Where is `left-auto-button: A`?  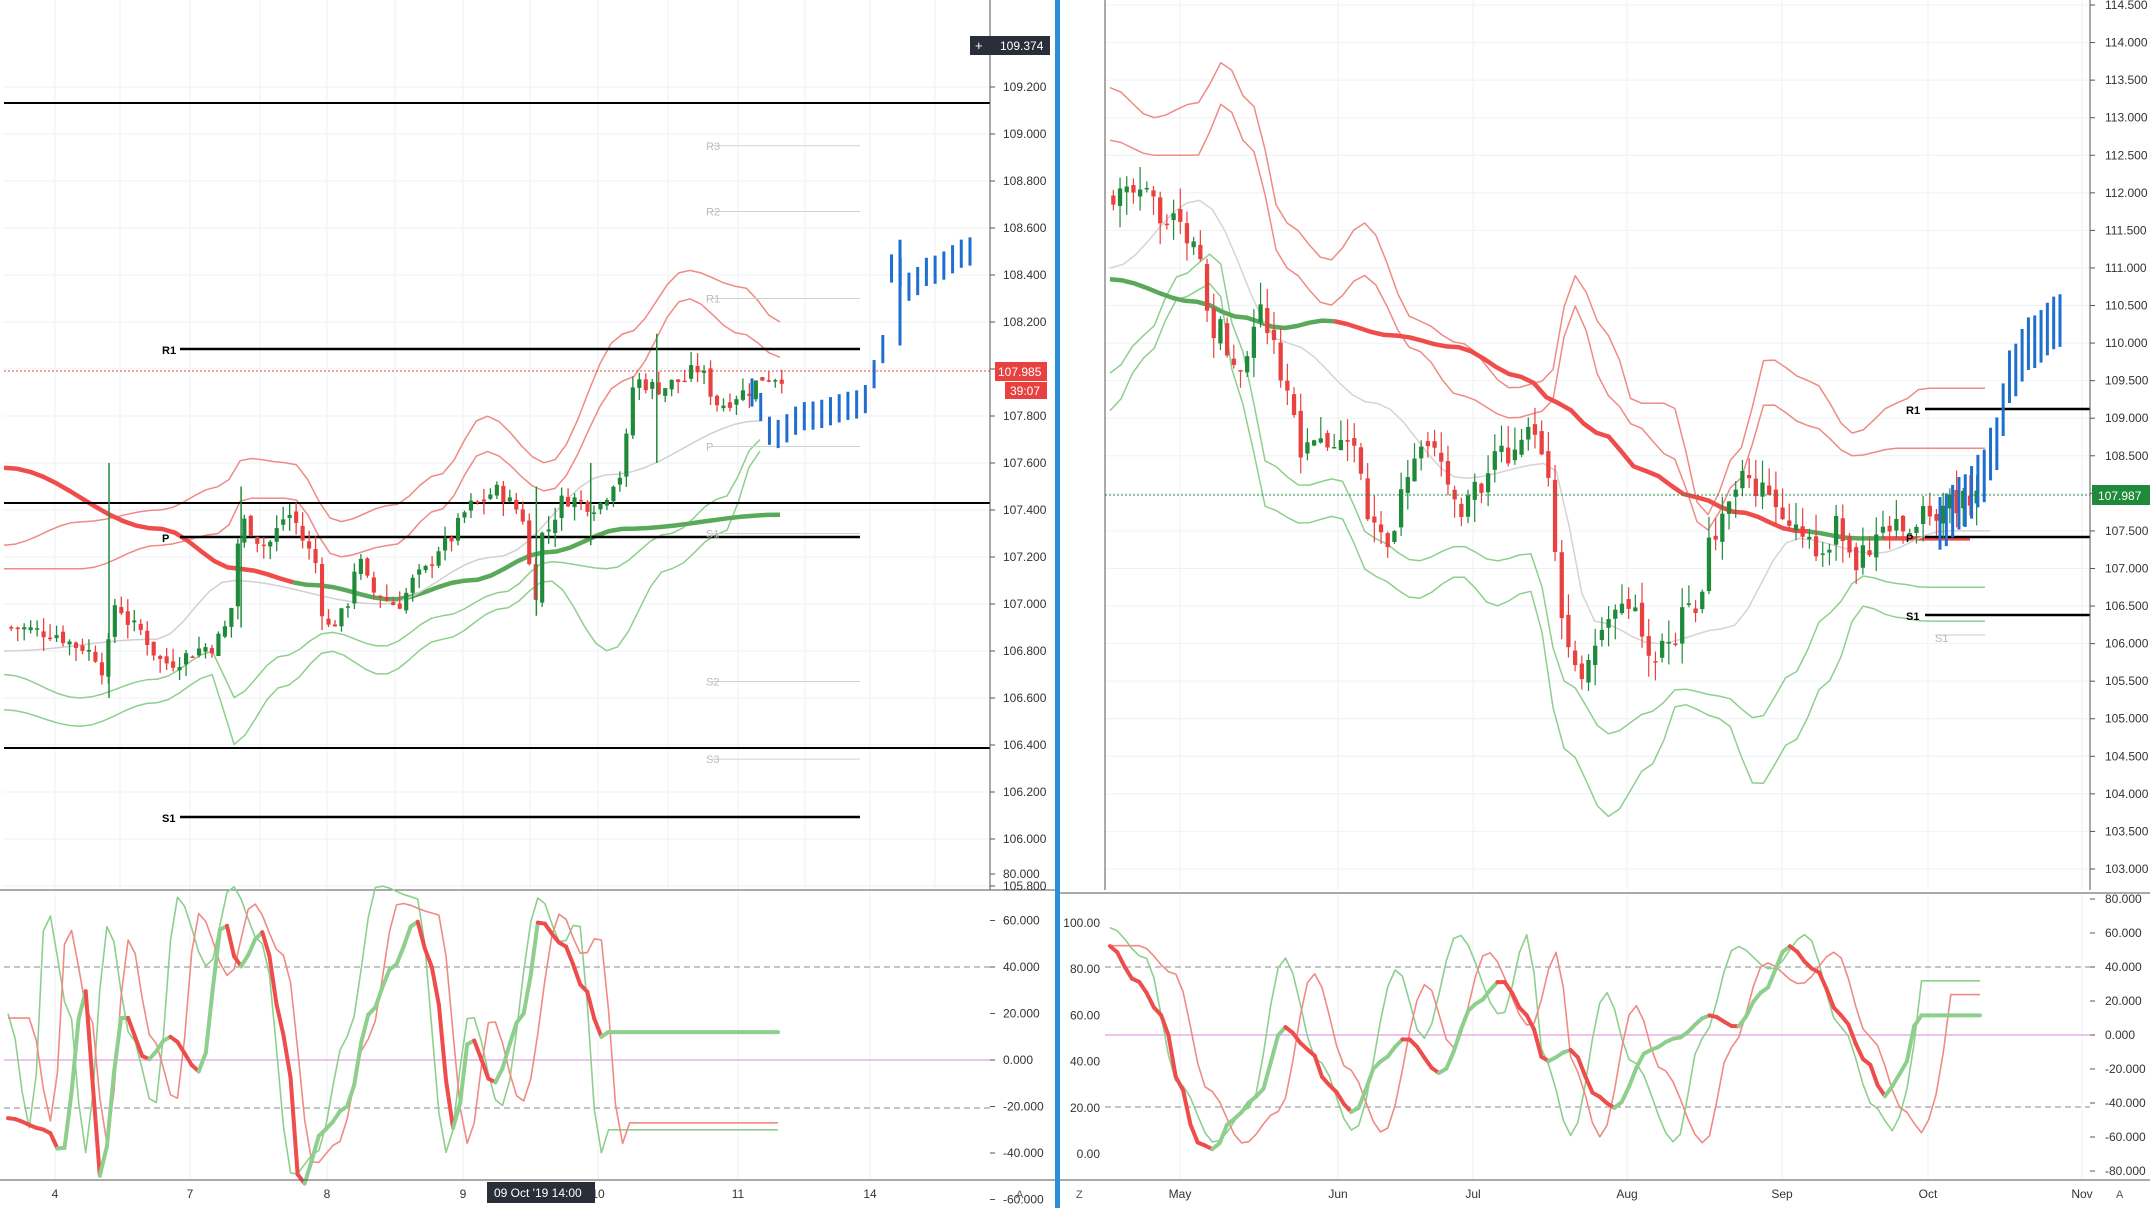 left-auto-button: A is located at coordinates (1020, 1195).